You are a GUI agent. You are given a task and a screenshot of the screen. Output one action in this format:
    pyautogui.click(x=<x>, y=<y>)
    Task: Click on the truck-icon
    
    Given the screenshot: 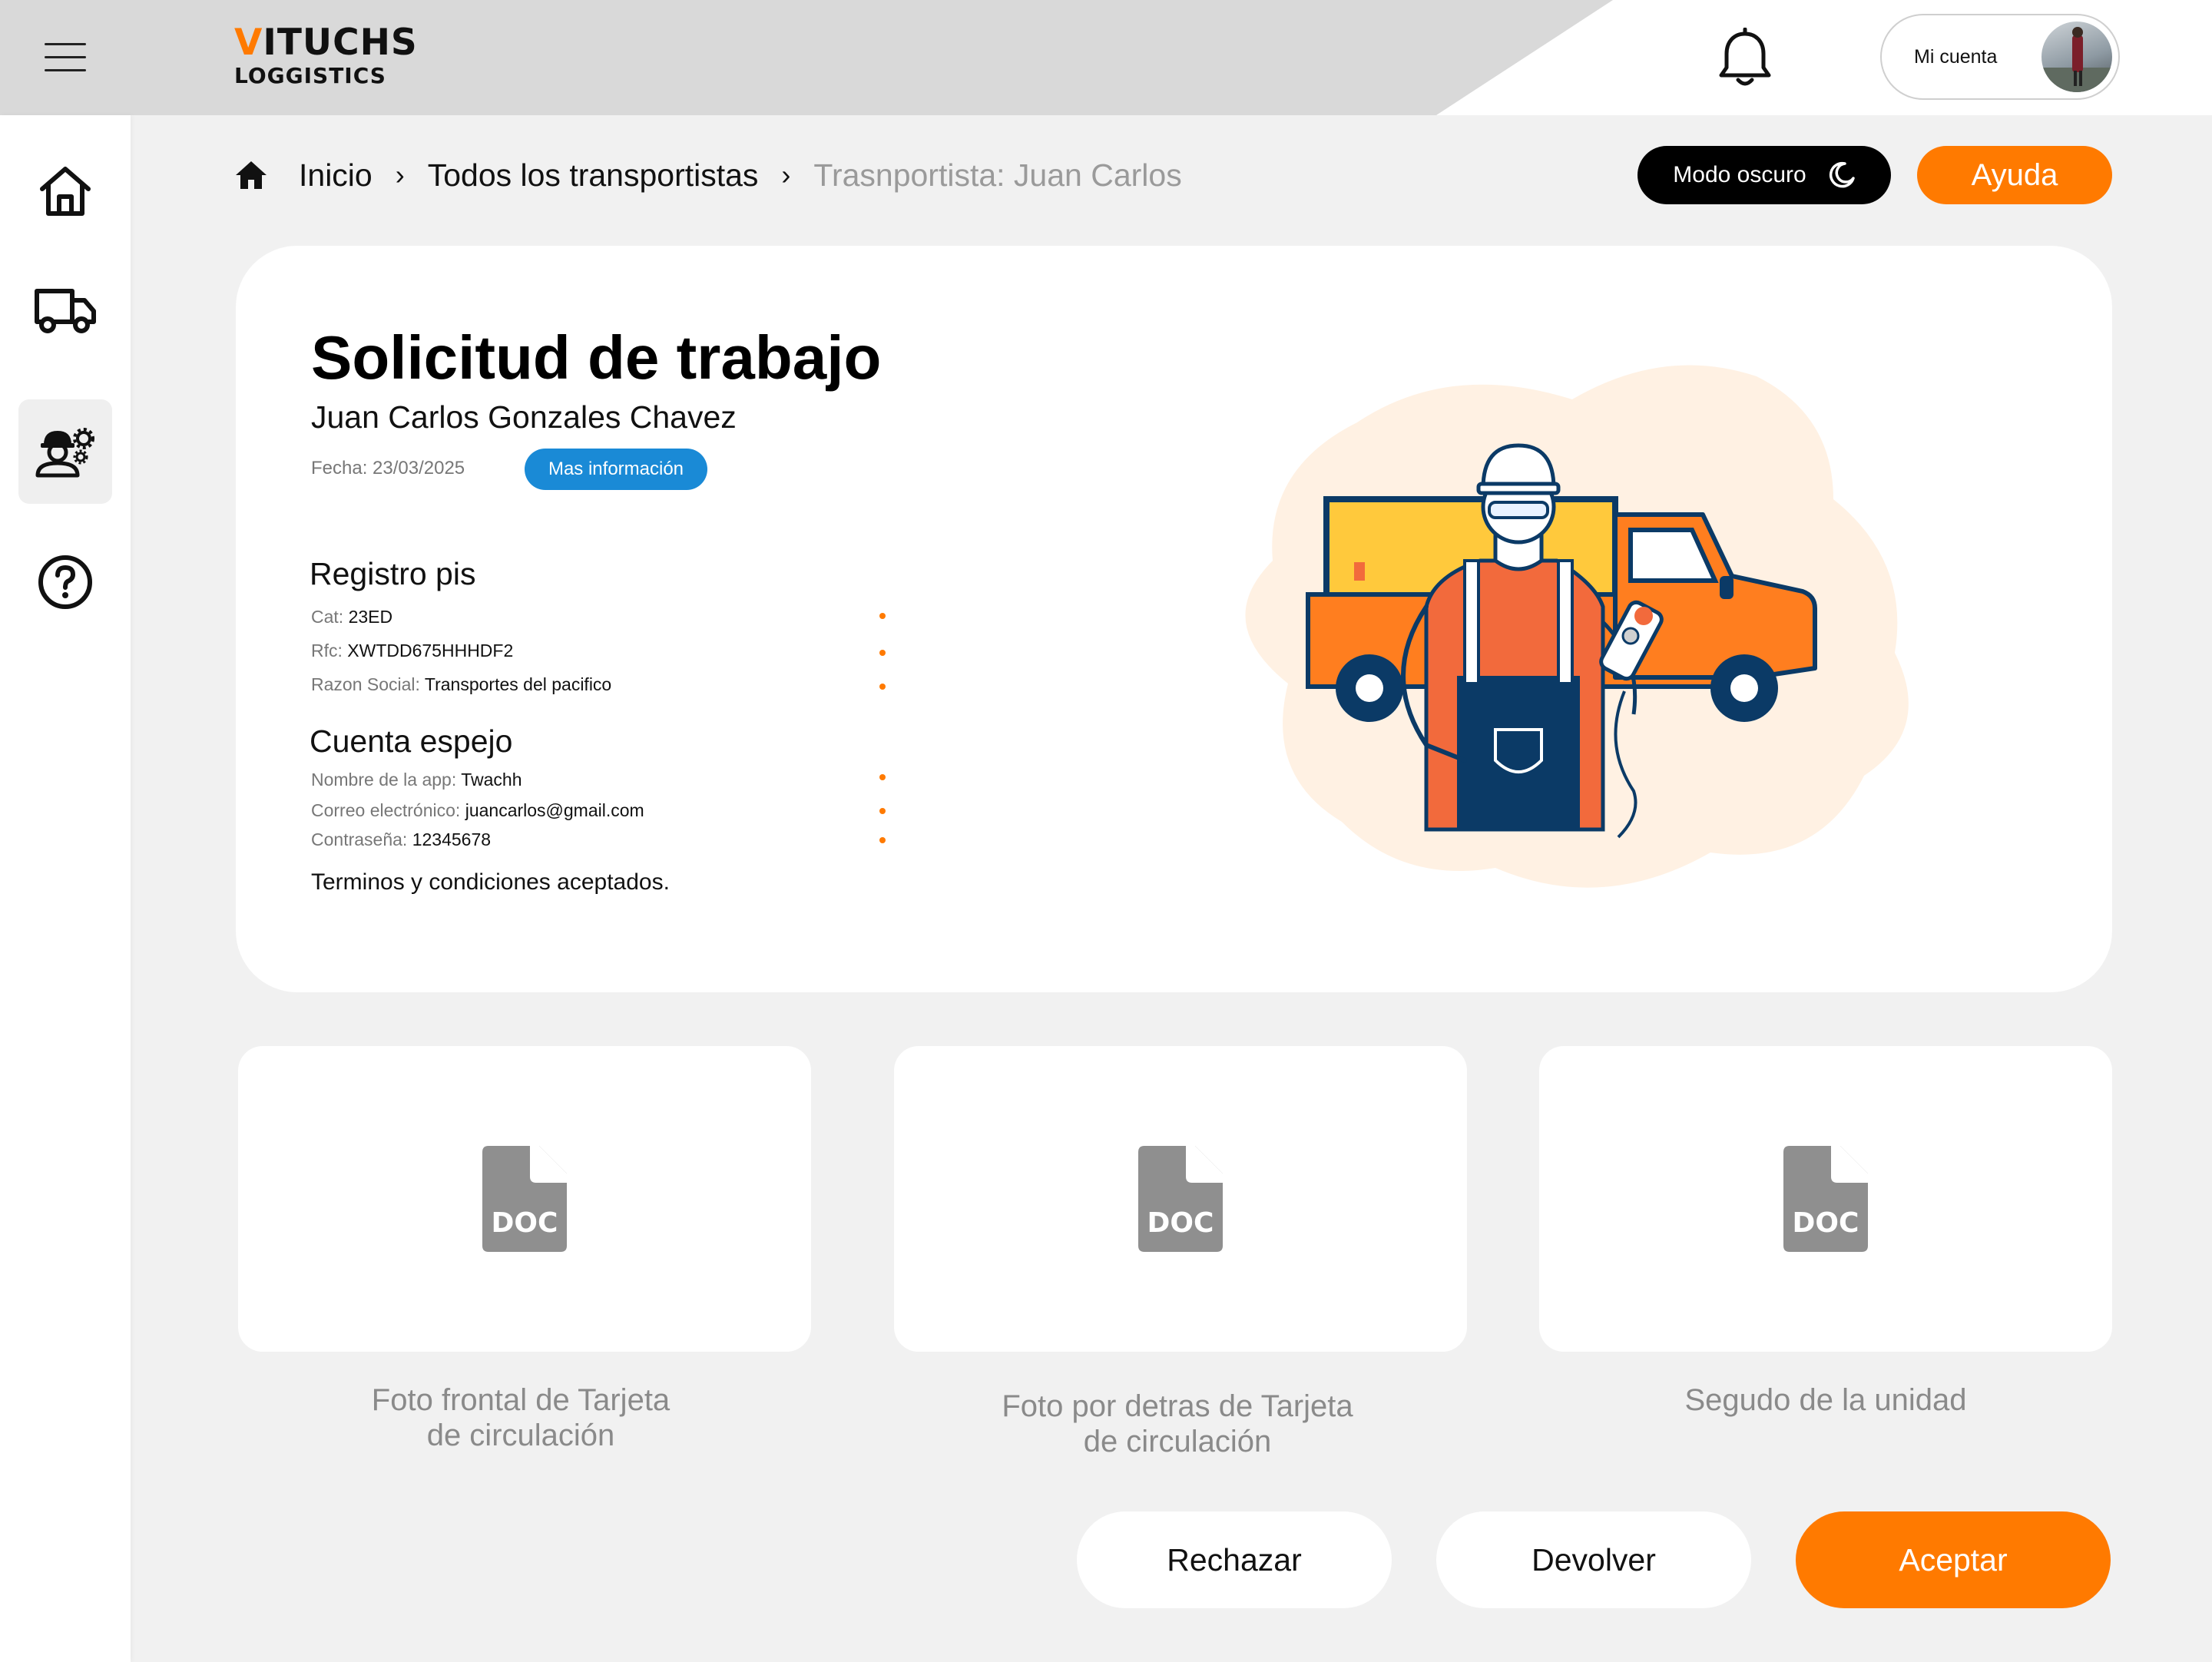 What is the action you would take?
    pyautogui.click(x=65, y=311)
    